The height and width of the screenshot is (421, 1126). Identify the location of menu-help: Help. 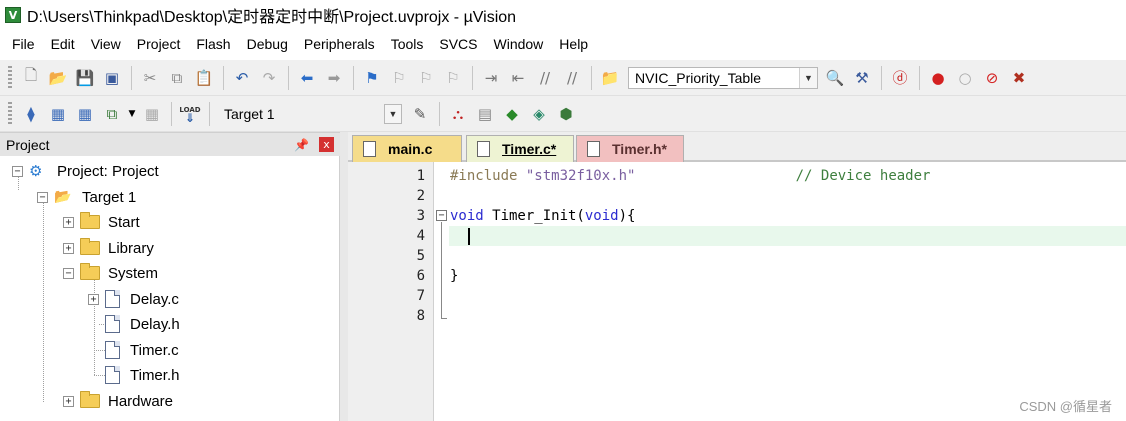
(573, 44).